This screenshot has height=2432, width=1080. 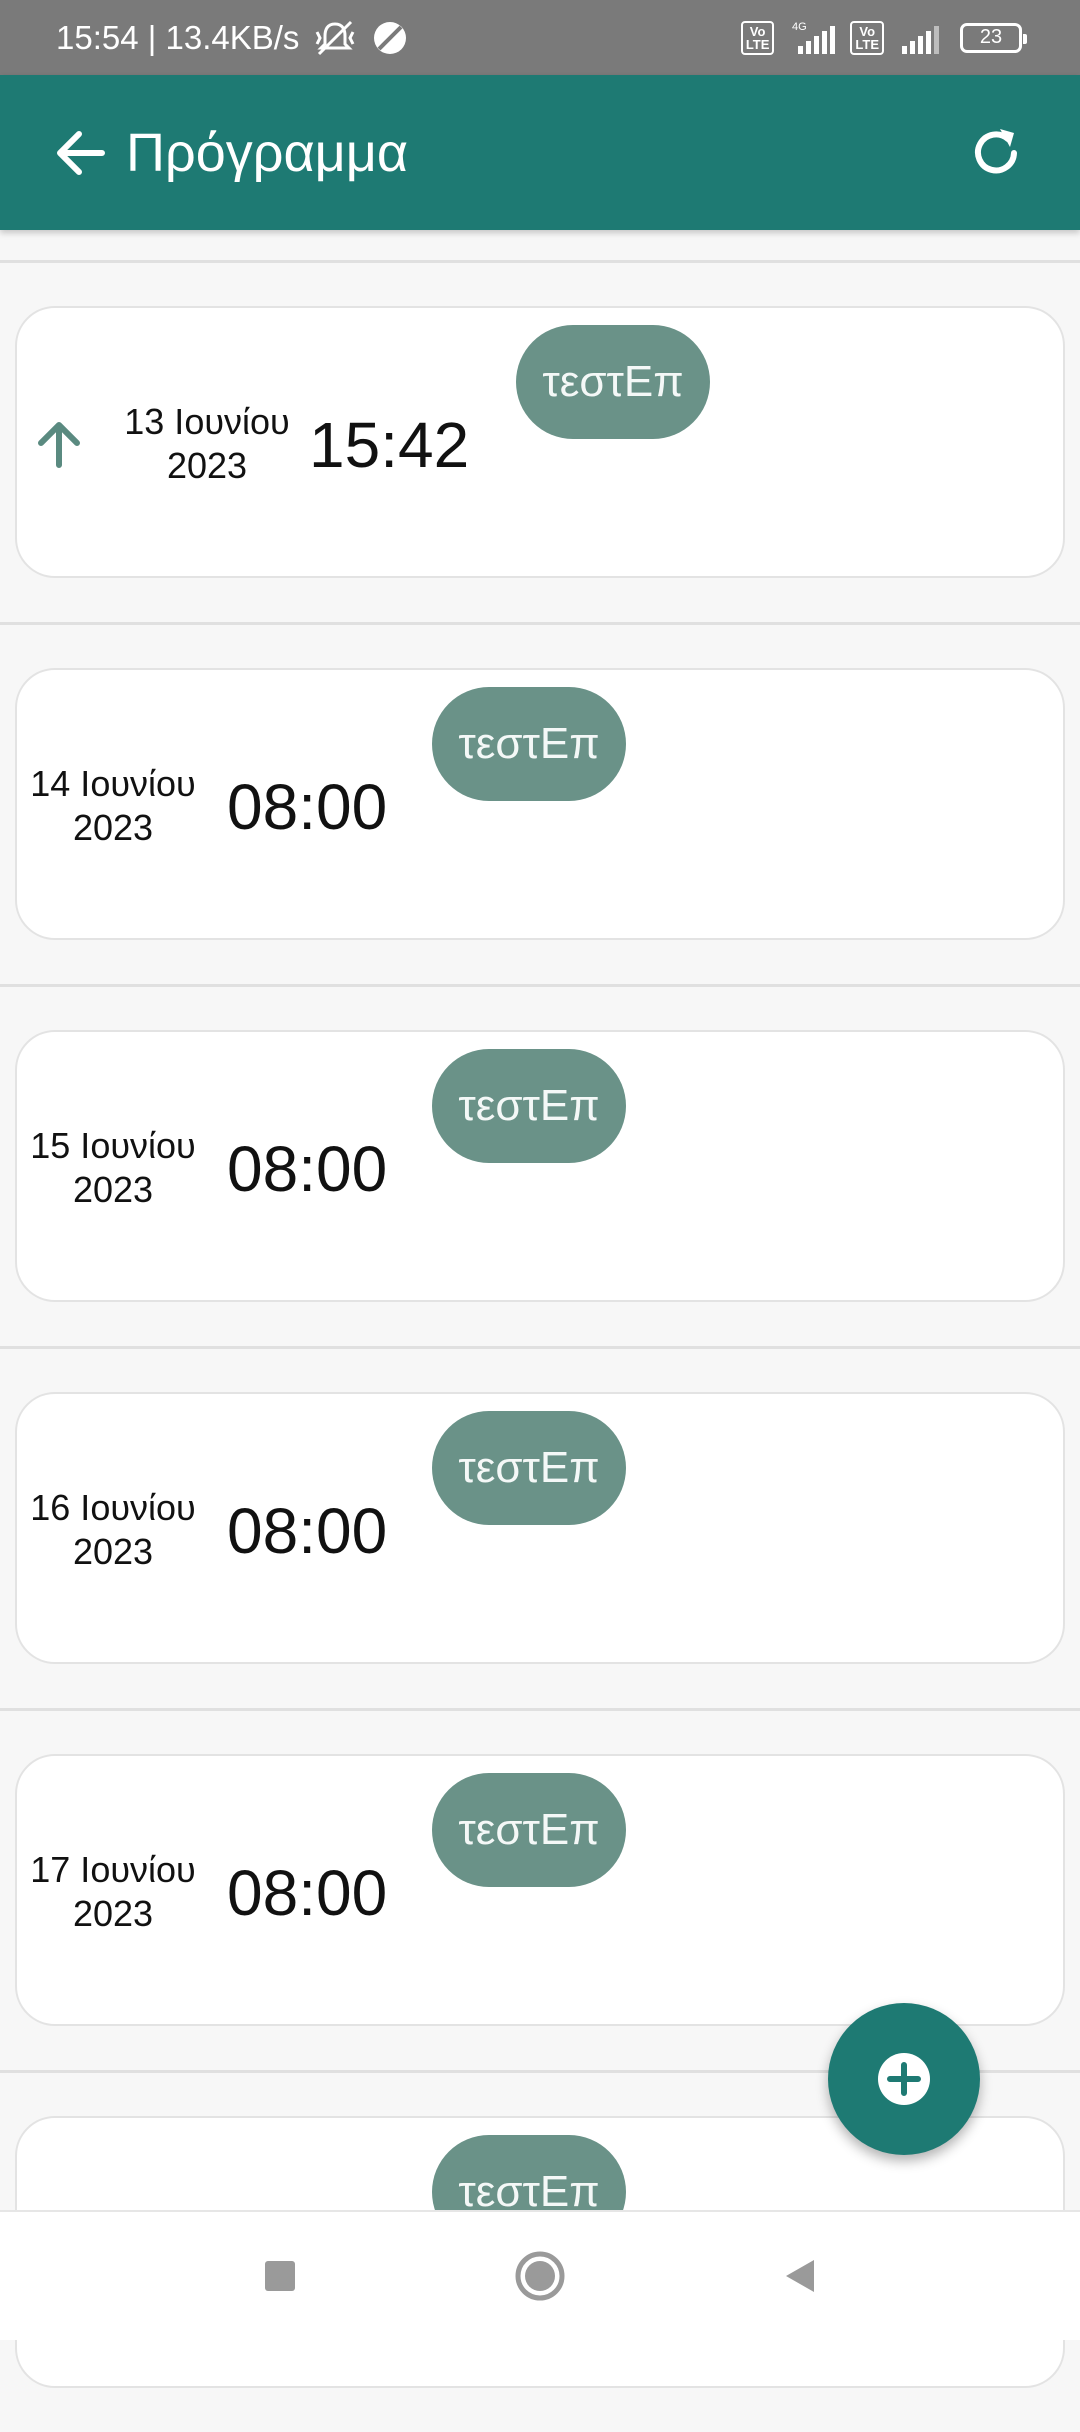 What do you see at coordinates (991, 37) in the screenshot?
I see `battery-level: 23` at bounding box center [991, 37].